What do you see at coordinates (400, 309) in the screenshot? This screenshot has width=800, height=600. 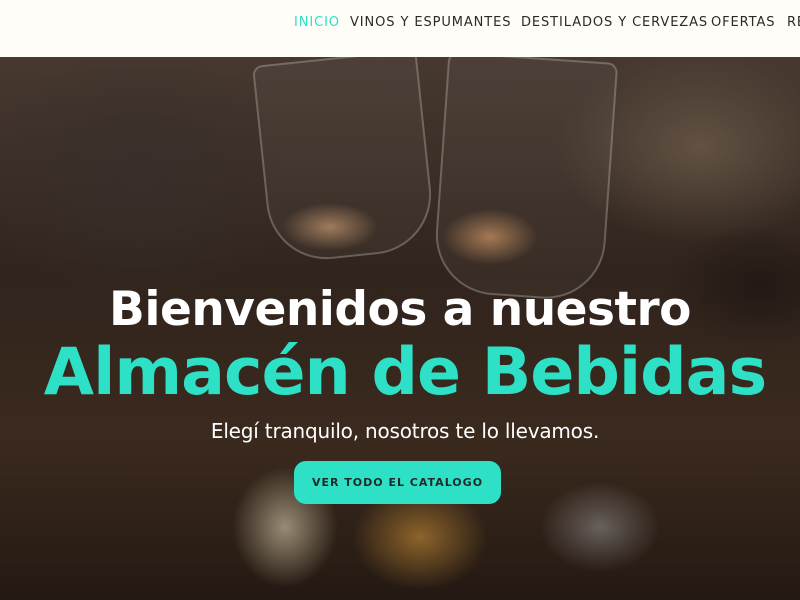 I see `hero-title-line1: Bienvenidos a nuestro` at bounding box center [400, 309].